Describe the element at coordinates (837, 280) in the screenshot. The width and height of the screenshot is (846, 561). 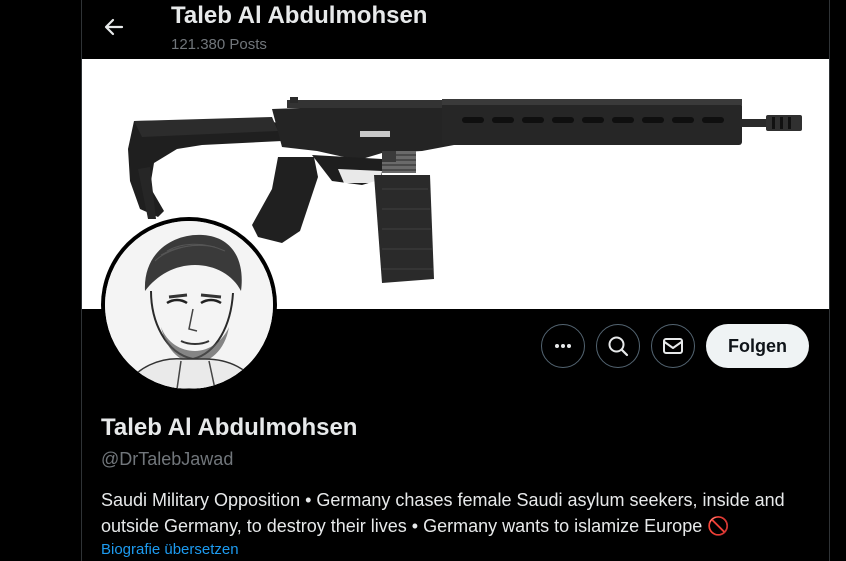
I see `right-gutter` at that location.